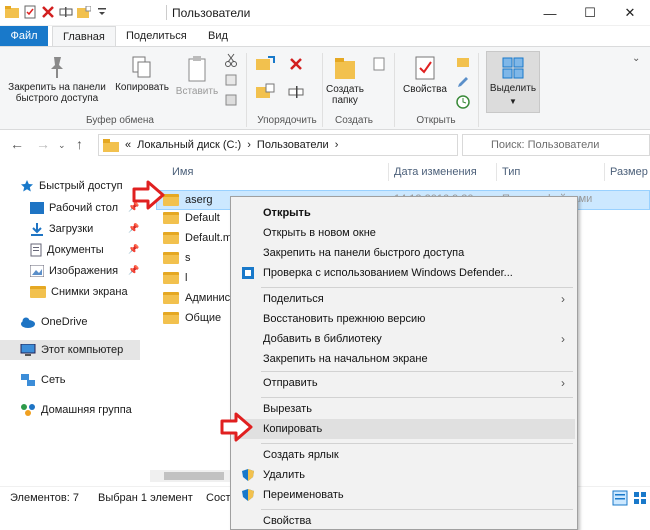  I want to click on details-view-icon, so click(620, 499).